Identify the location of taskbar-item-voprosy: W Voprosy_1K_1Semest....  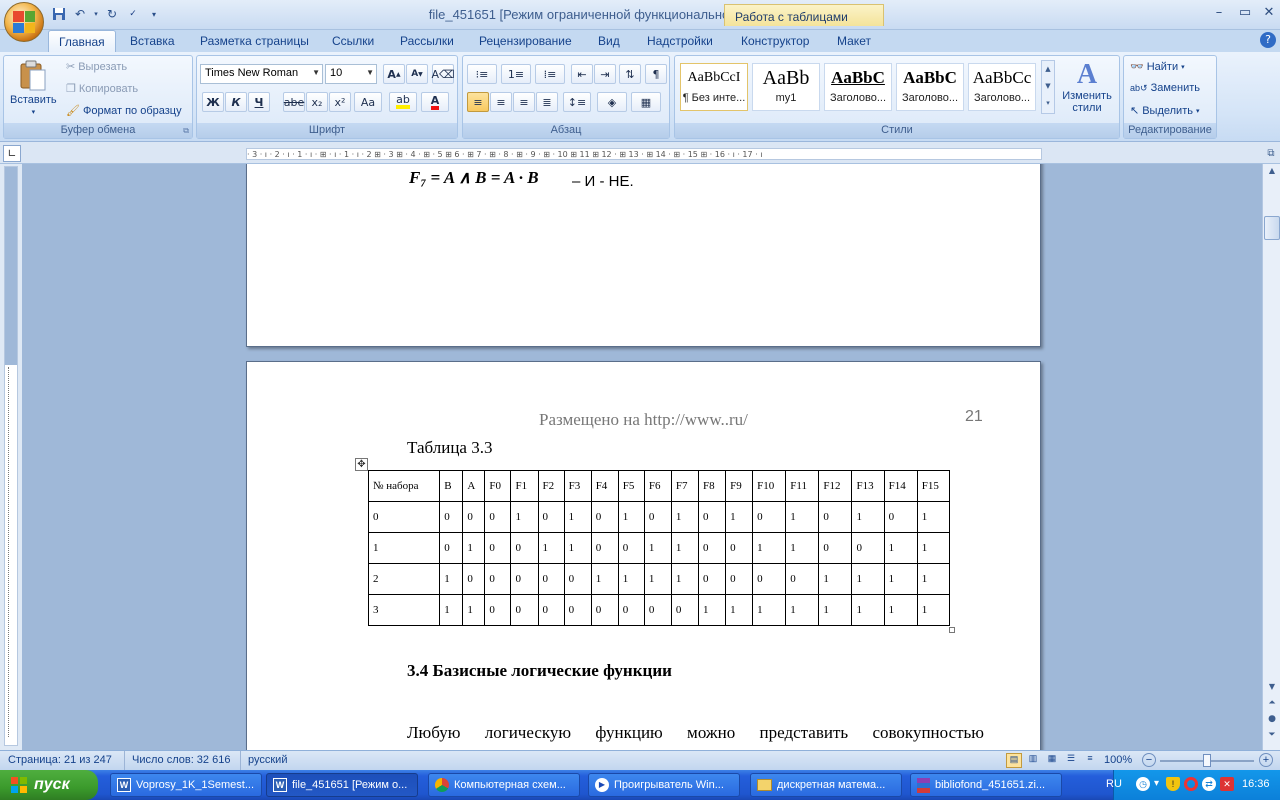
(186, 785).